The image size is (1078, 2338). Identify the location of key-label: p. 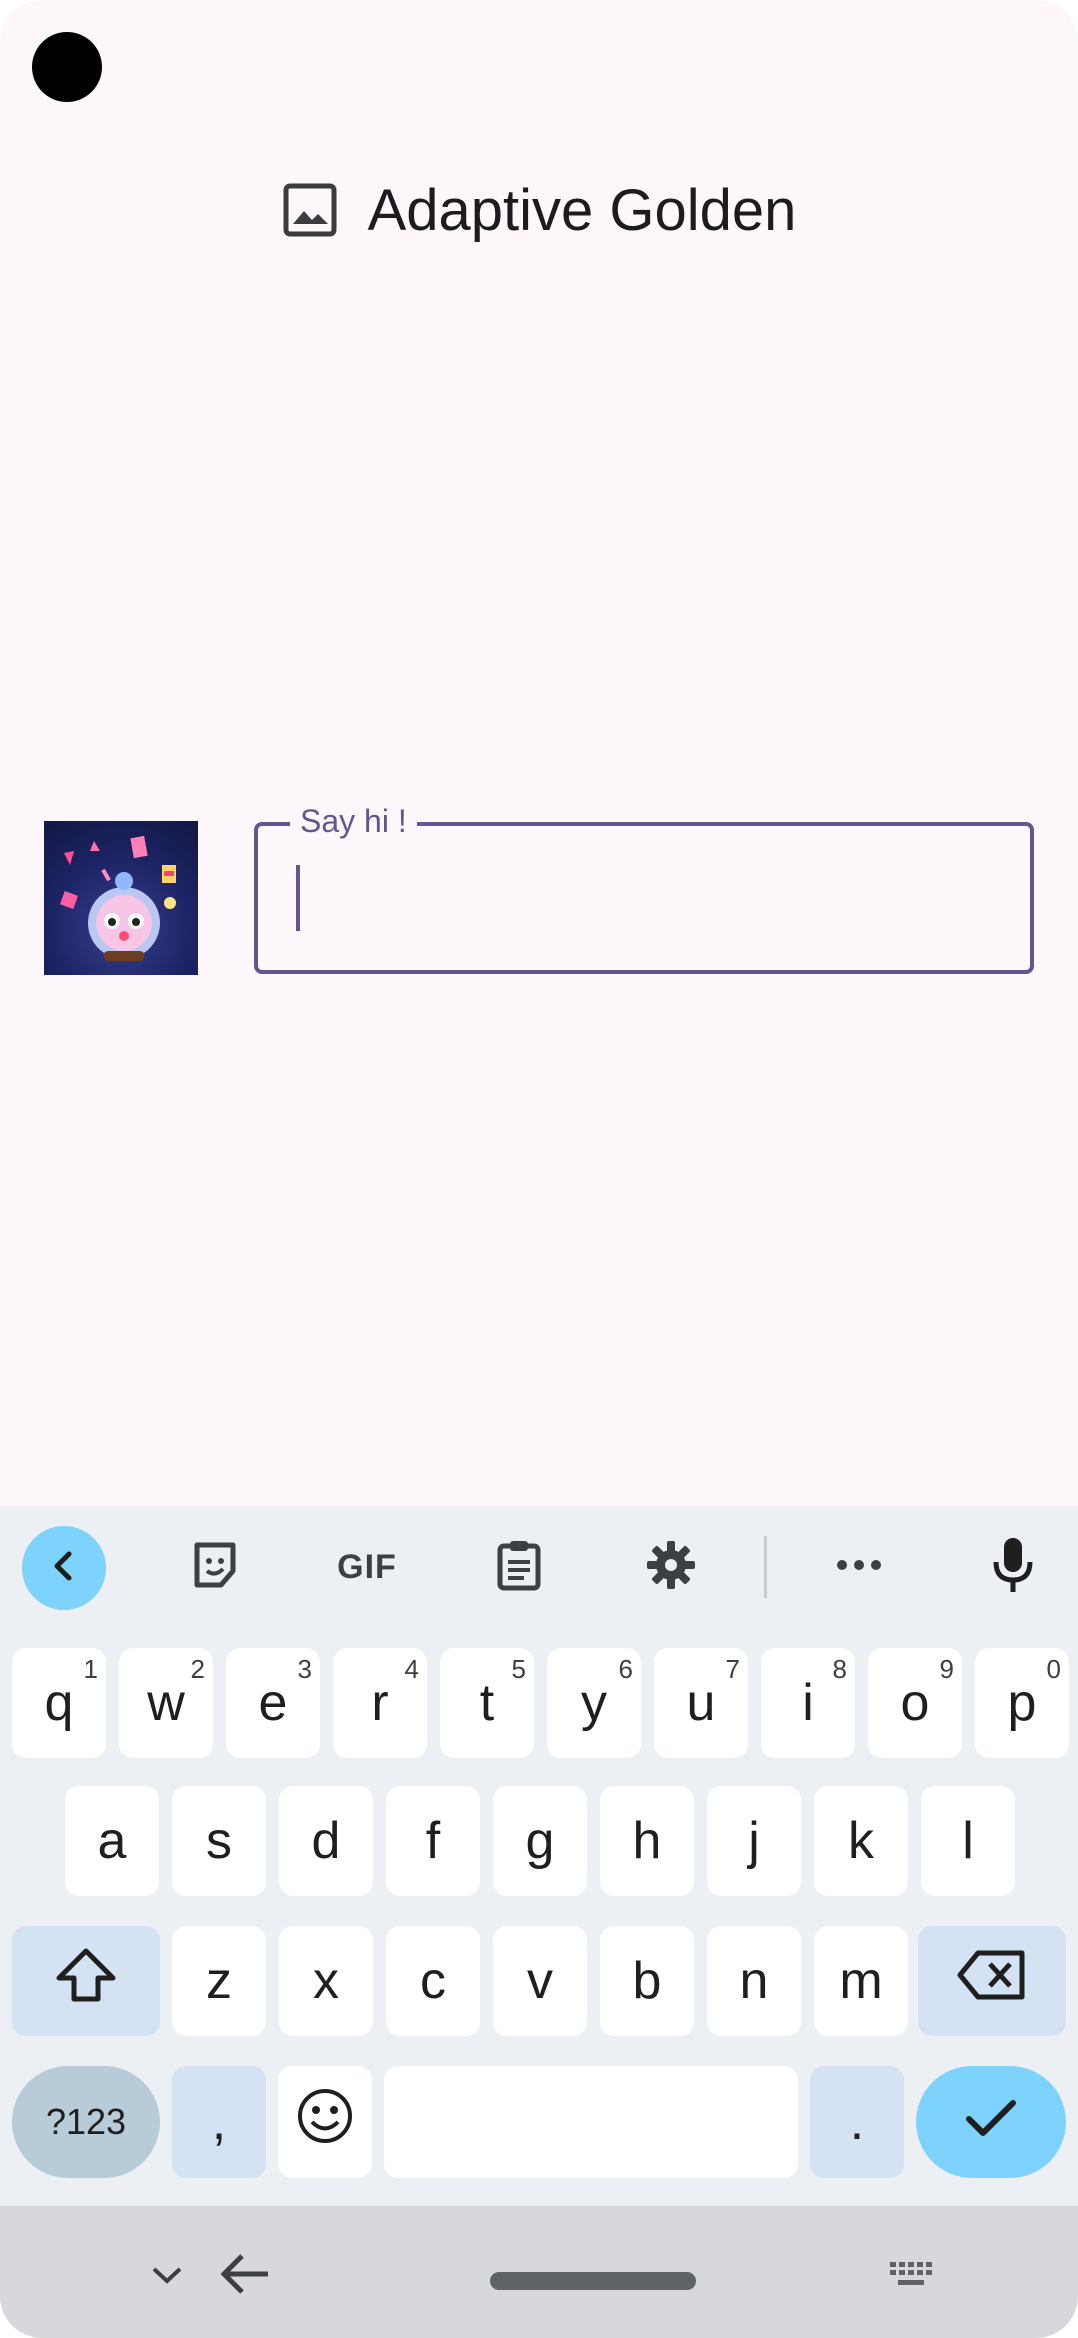
(1022, 1703).